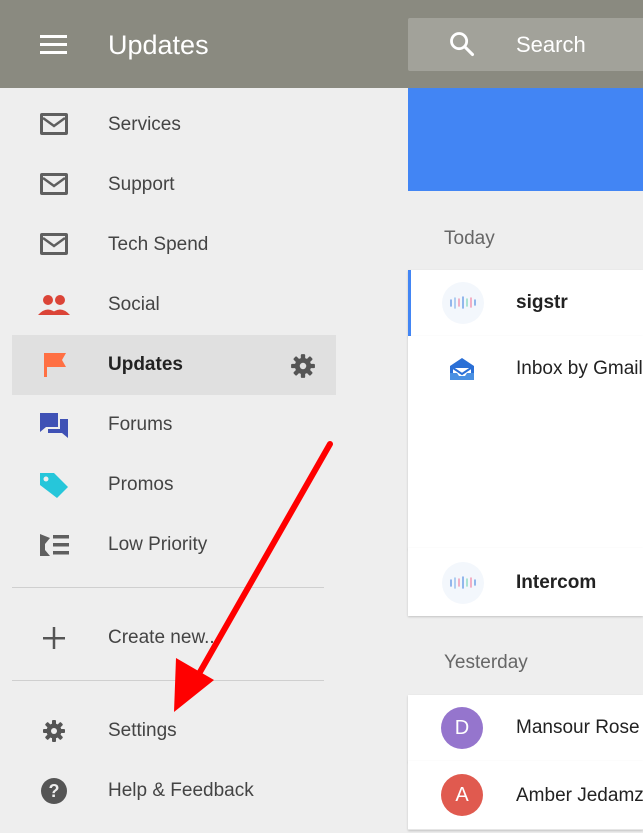  I want to click on search-icon, so click(462, 44).